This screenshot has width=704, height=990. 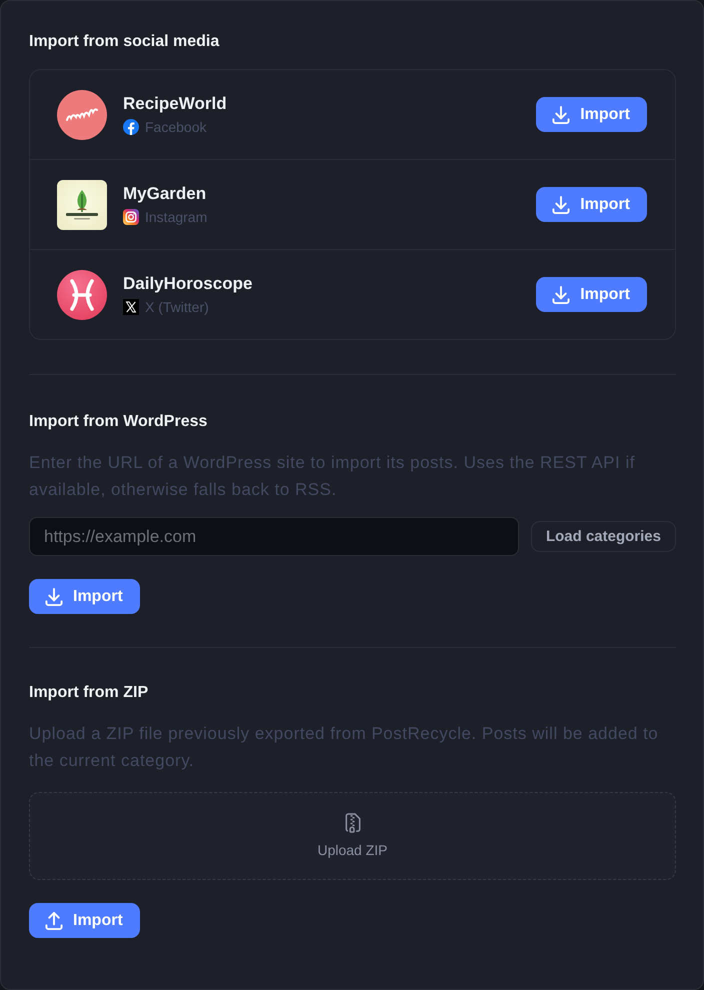 What do you see at coordinates (352, 836) in the screenshot?
I see `upload-dropzone: Upload ZIP` at bounding box center [352, 836].